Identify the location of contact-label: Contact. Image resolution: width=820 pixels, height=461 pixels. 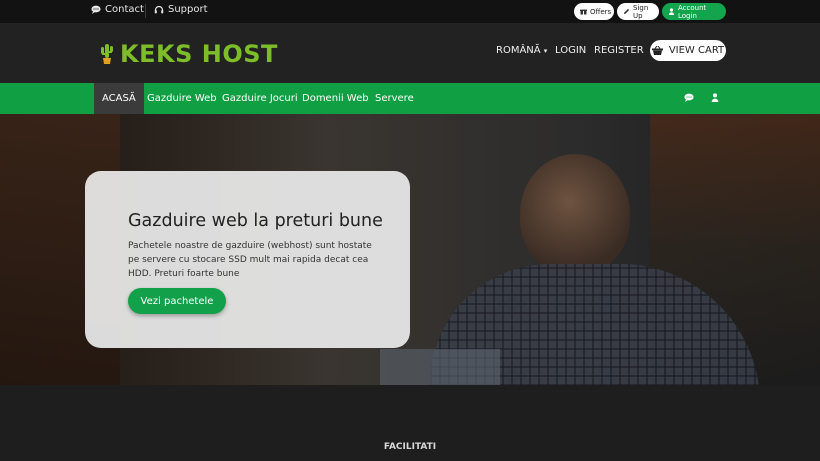
(124, 9).